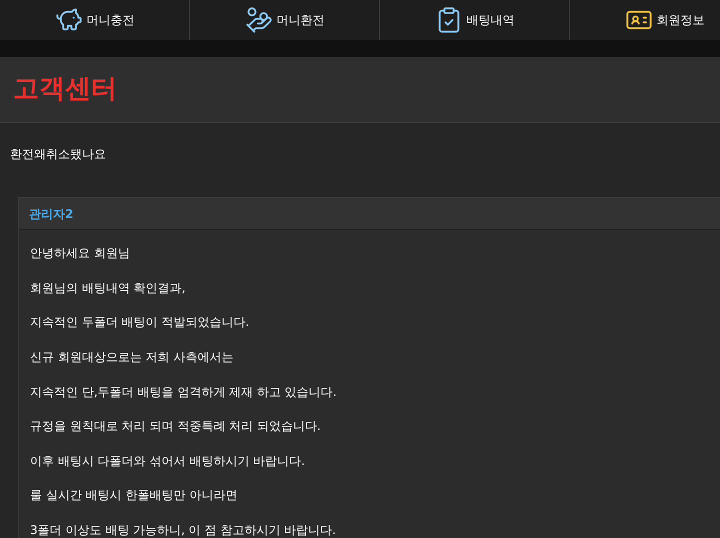  What do you see at coordinates (140, 323) in the screenshot?
I see `answer-line: 지속적인 두폴더 배팅이 적발되었습니다.` at bounding box center [140, 323].